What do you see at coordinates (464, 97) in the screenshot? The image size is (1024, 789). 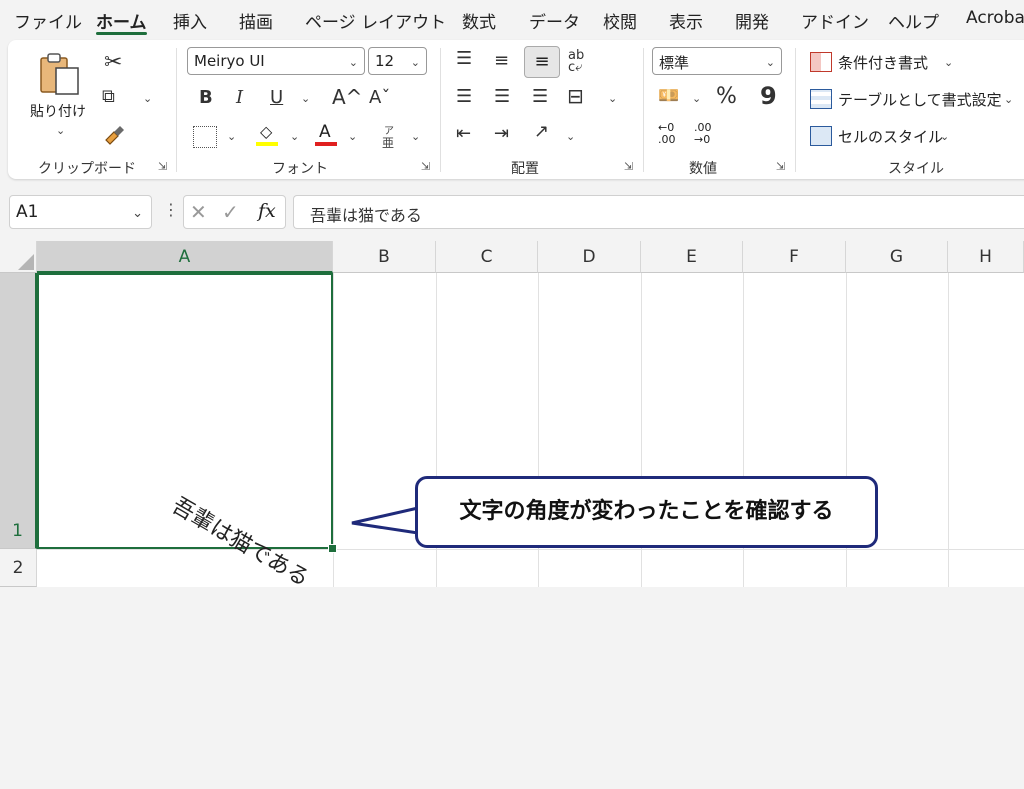 I see `align-left-icon: ☰` at bounding box center [464, 97].